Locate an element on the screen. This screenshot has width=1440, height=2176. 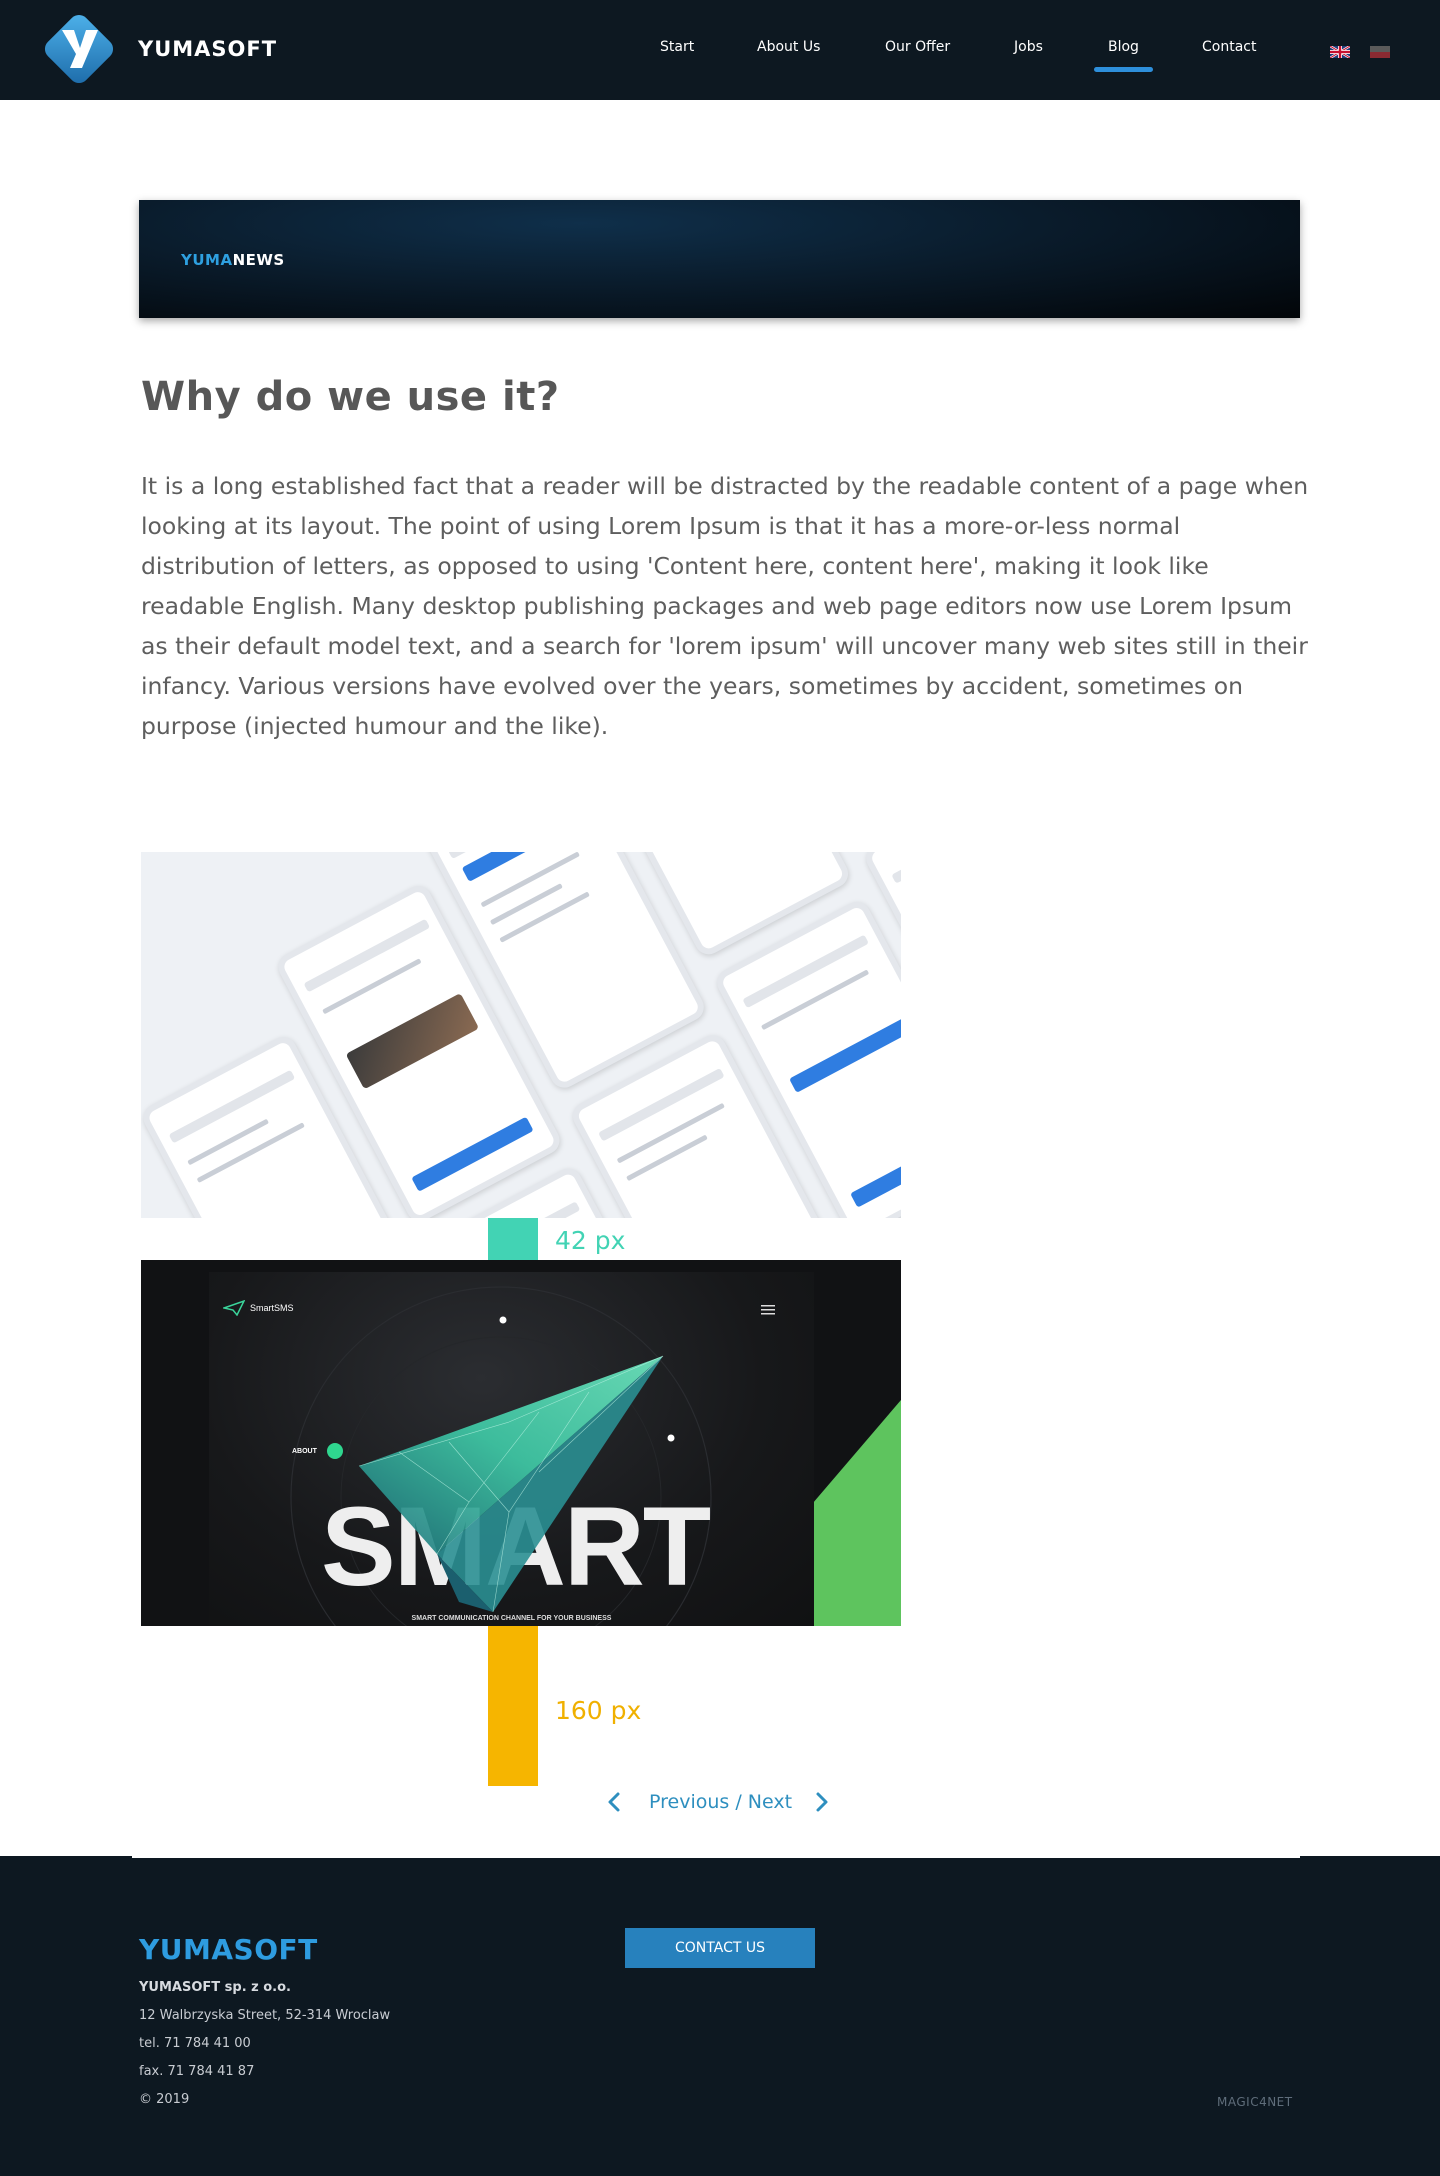
nav-our-offer: Our Offer is located at coordinates (917, 47).